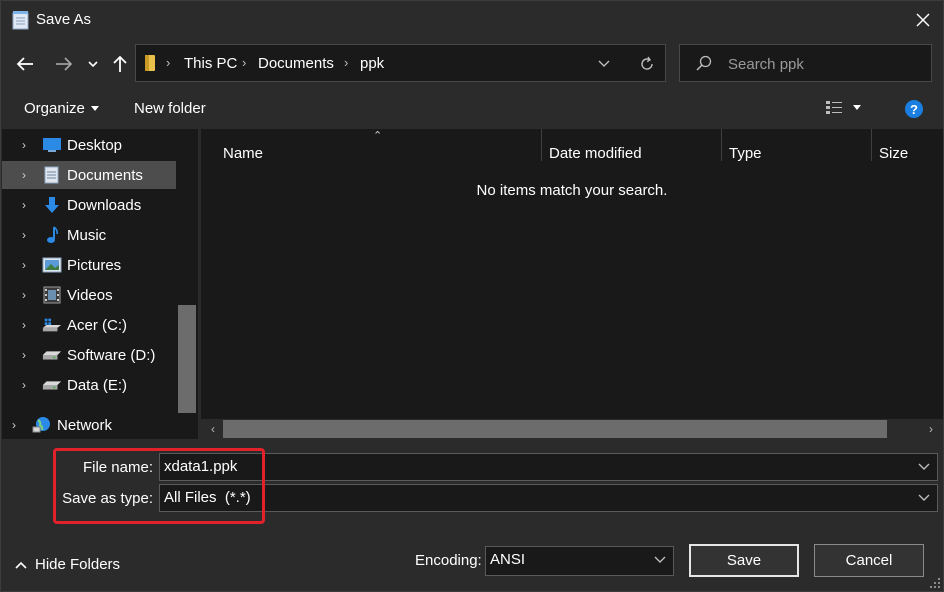 The image size is (944, 592). Describe the element at coordinates (201, 466) in the screenshot. I see `file-name-value: xdata1.ppk` at that location.